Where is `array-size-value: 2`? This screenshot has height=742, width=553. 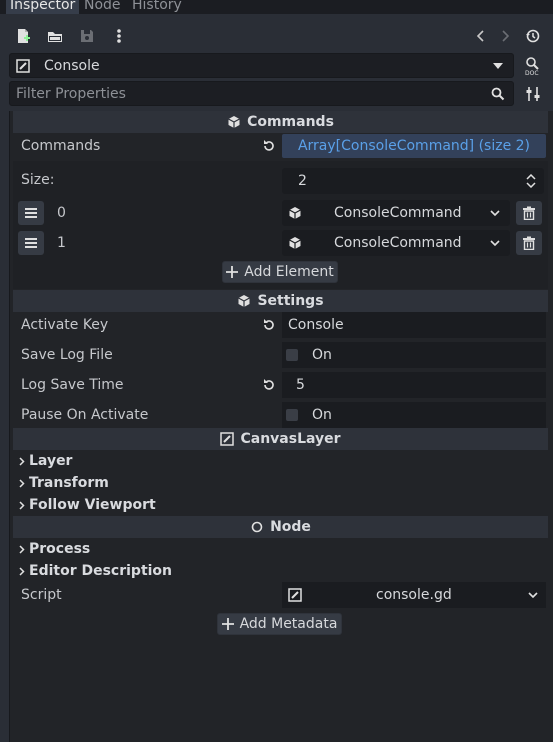
array-size-value: 2 is located at coordinates (302, 181).